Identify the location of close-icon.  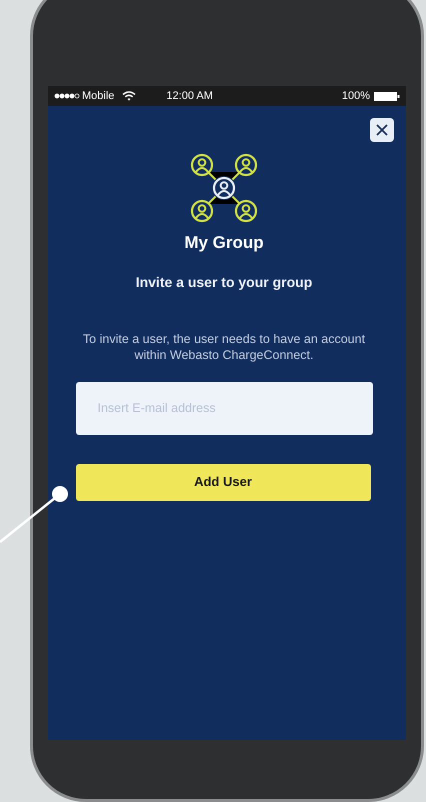
(382, 130).